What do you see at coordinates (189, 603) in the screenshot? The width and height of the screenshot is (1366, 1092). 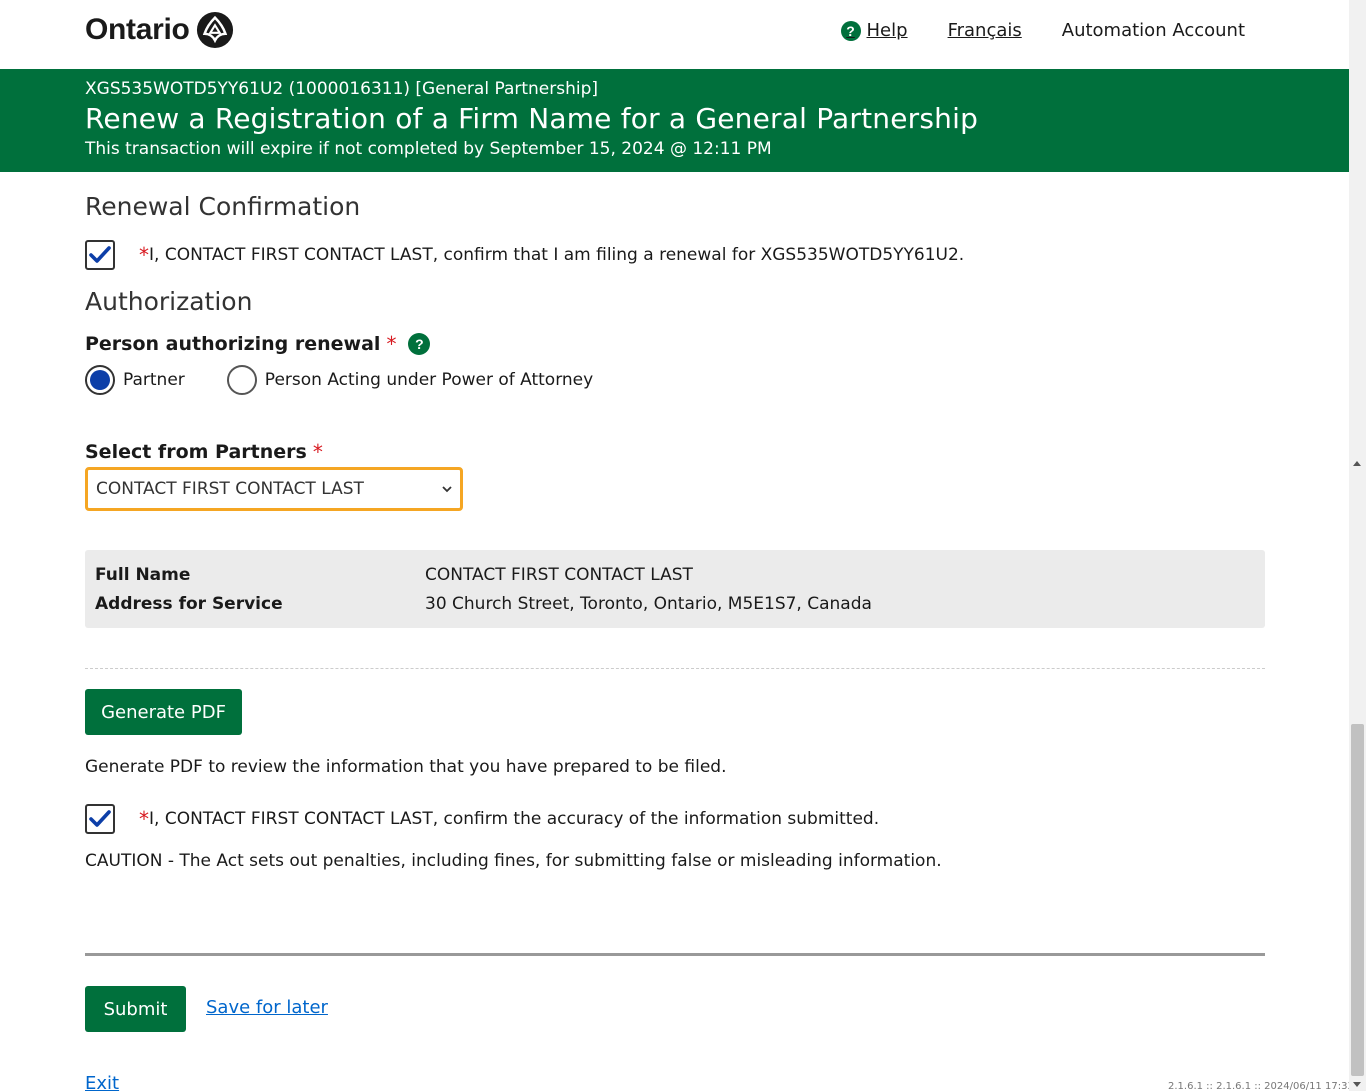 I see `address-label: Address for Service` at bounding box center [189, 603].